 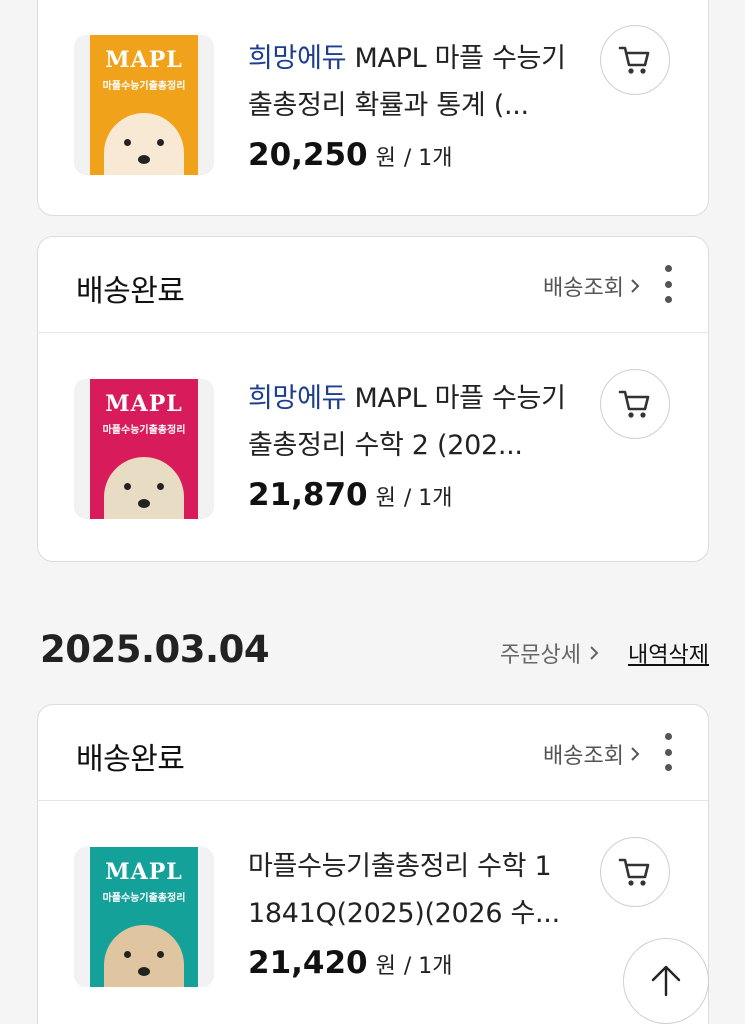 What do you see at coordinates (308, 963) in the screenshot?
I see `price-amount: 21,420` at bounding box center [308, 963].